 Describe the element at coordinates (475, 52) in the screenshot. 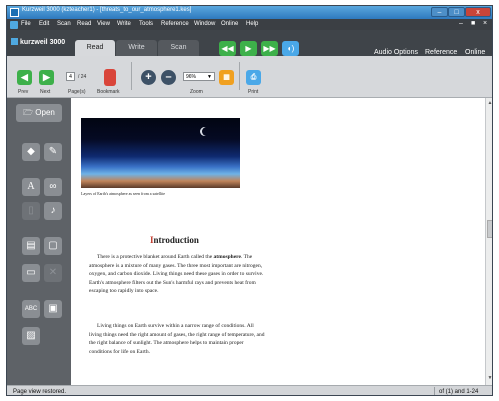

I see `online-button: Online` at that location.